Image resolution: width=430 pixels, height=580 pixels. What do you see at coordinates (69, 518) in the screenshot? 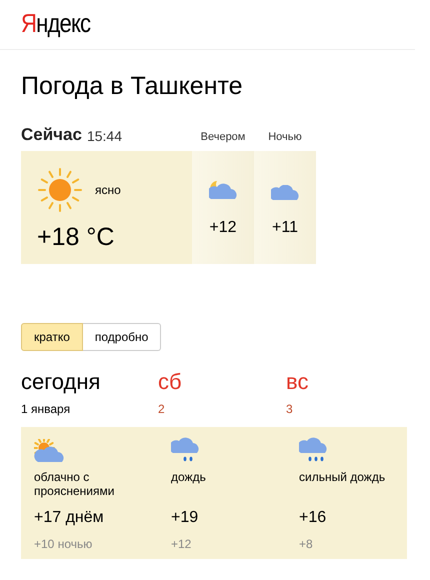
I see `day-temperature: +17 днём` at bounding box center [69, 518].